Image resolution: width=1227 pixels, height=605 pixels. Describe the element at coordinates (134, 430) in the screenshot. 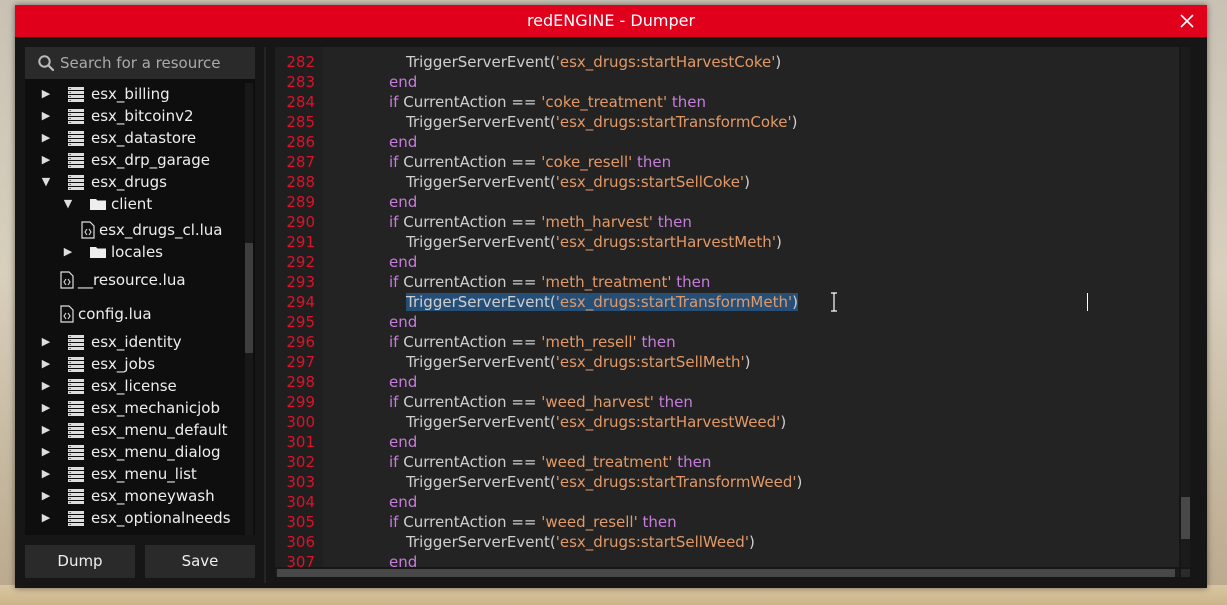

I see `tree-item-esx-menu-default: ▶ esx_menu_default` at that location.